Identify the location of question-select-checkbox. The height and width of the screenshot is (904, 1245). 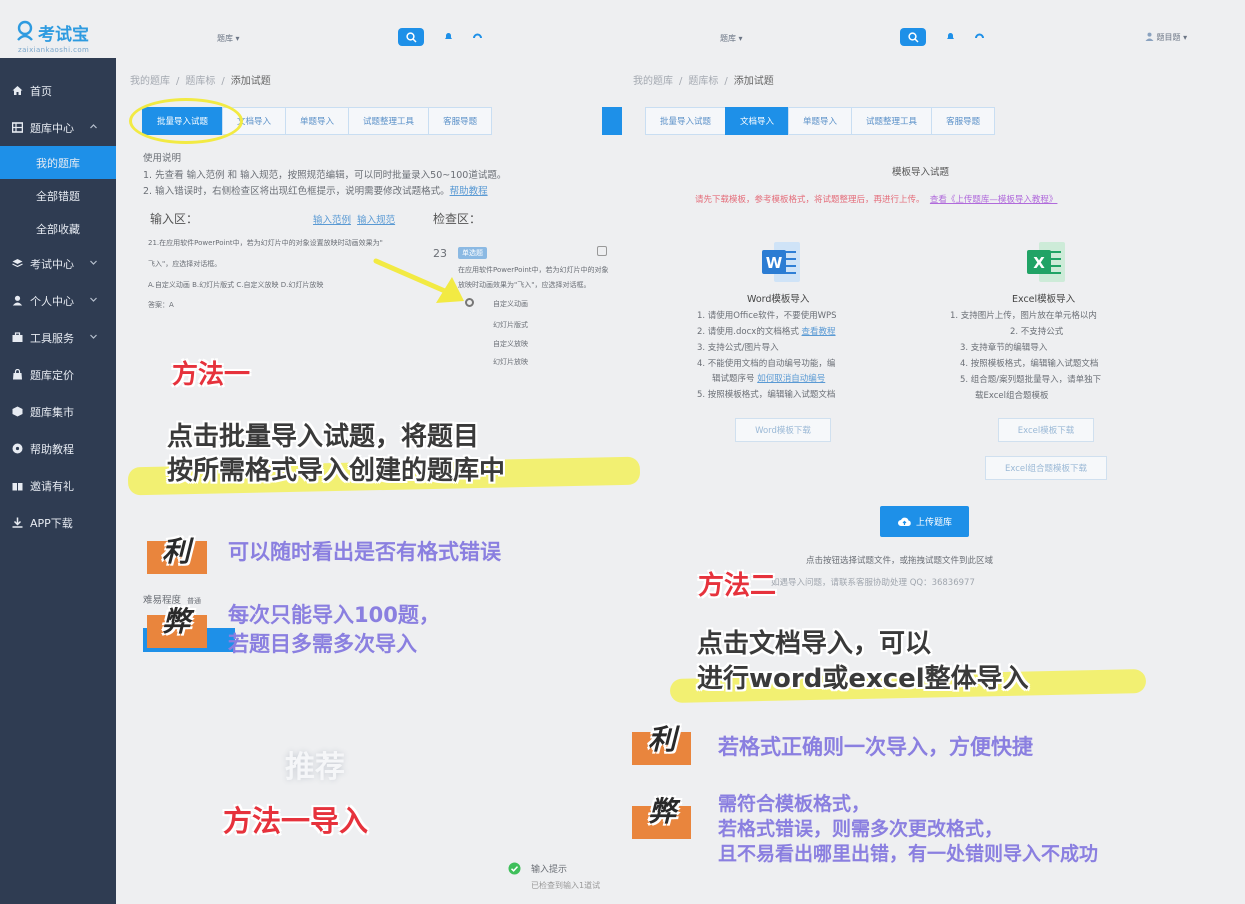
(602, 251).